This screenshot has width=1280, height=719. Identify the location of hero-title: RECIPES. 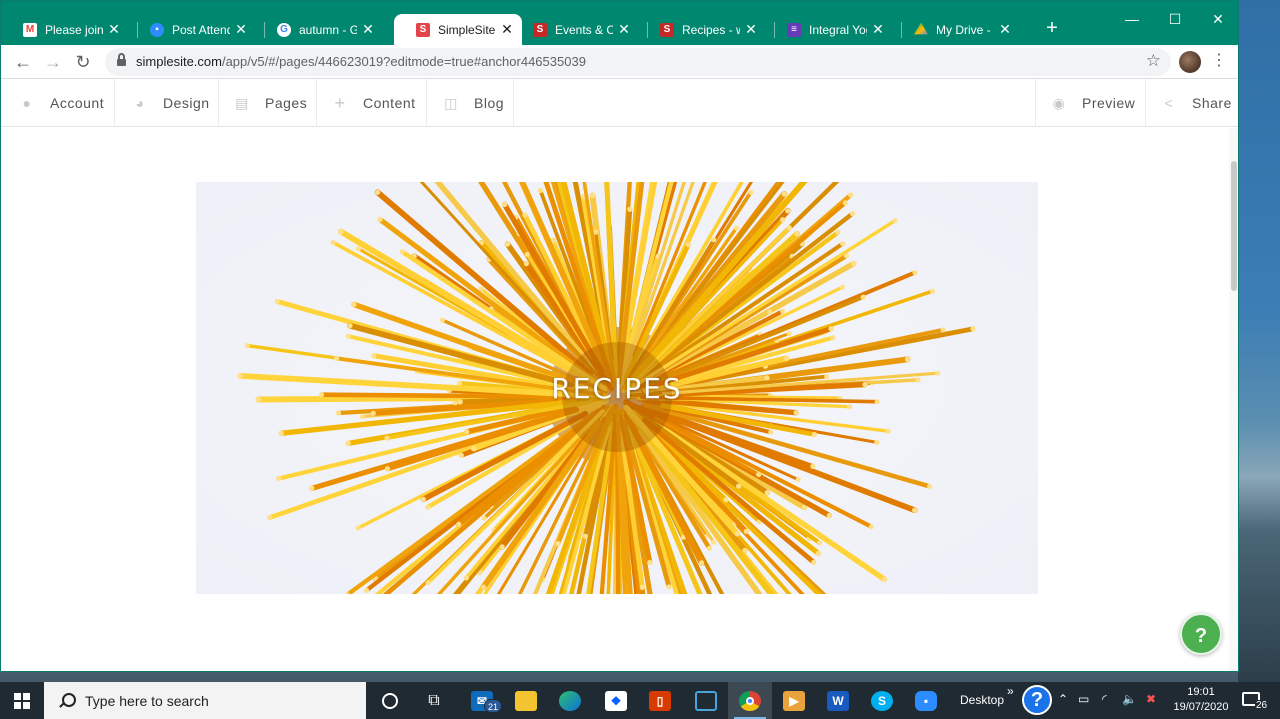
(617, 388).